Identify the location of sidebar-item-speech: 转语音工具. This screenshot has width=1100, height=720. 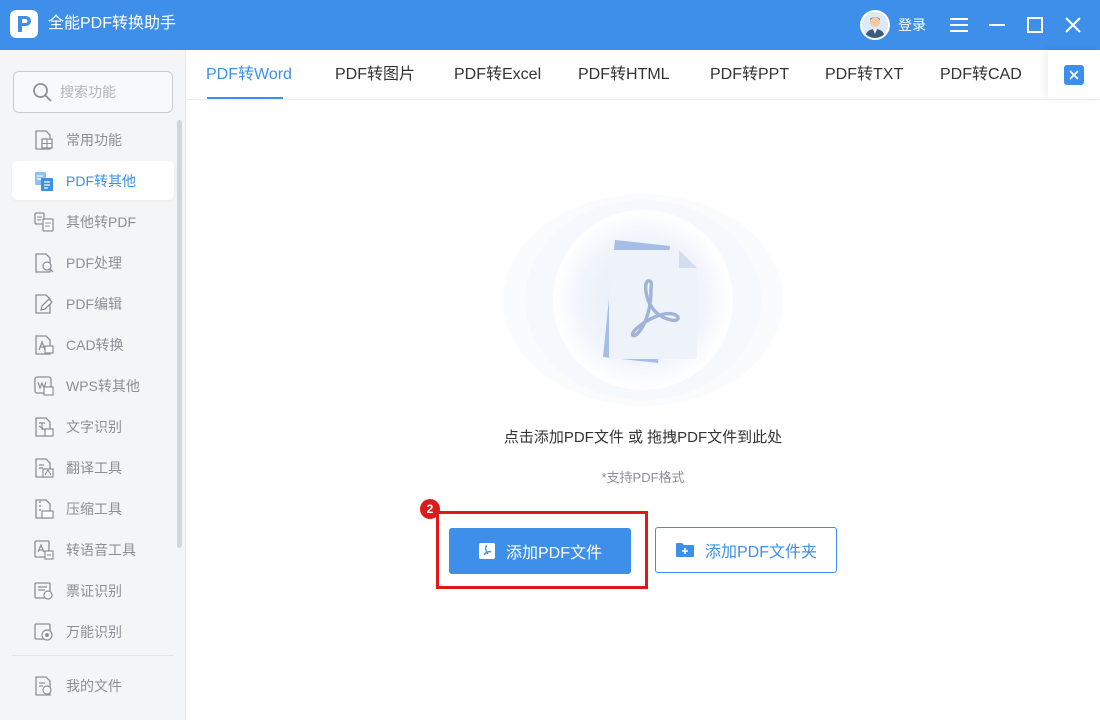
(93, 549).